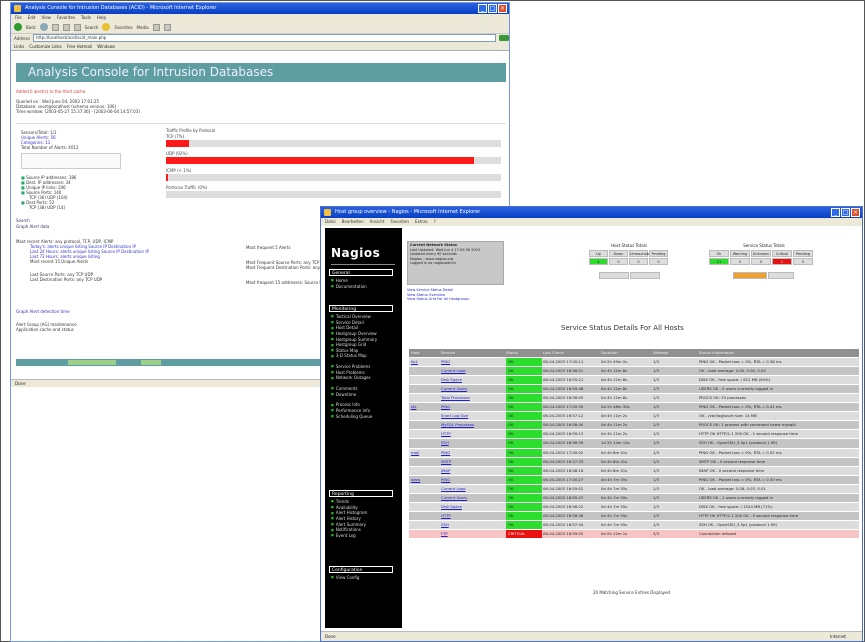  What do you see at coordinates (354, 367) in the screenshot?
I see `nav-service-problems: Service Problems` at bounding box center [354, 367].